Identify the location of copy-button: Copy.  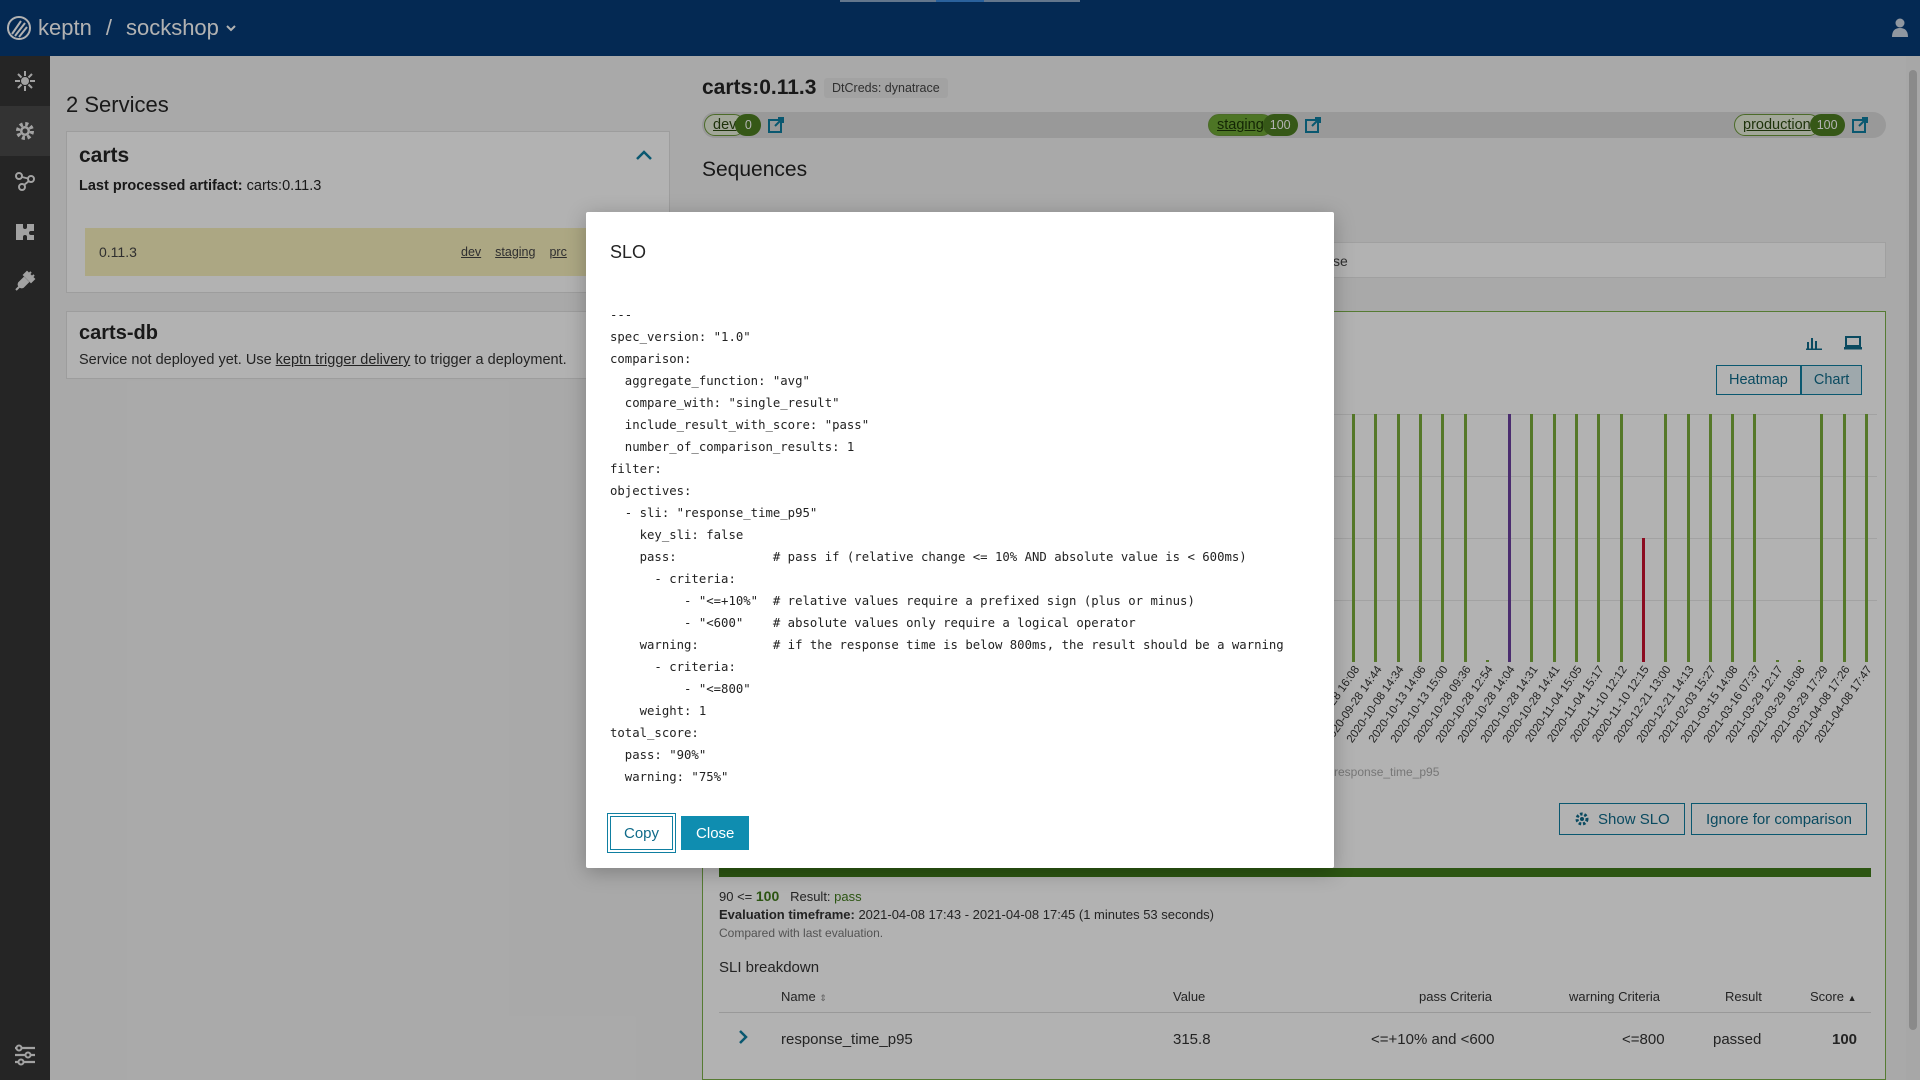
(641, 833).